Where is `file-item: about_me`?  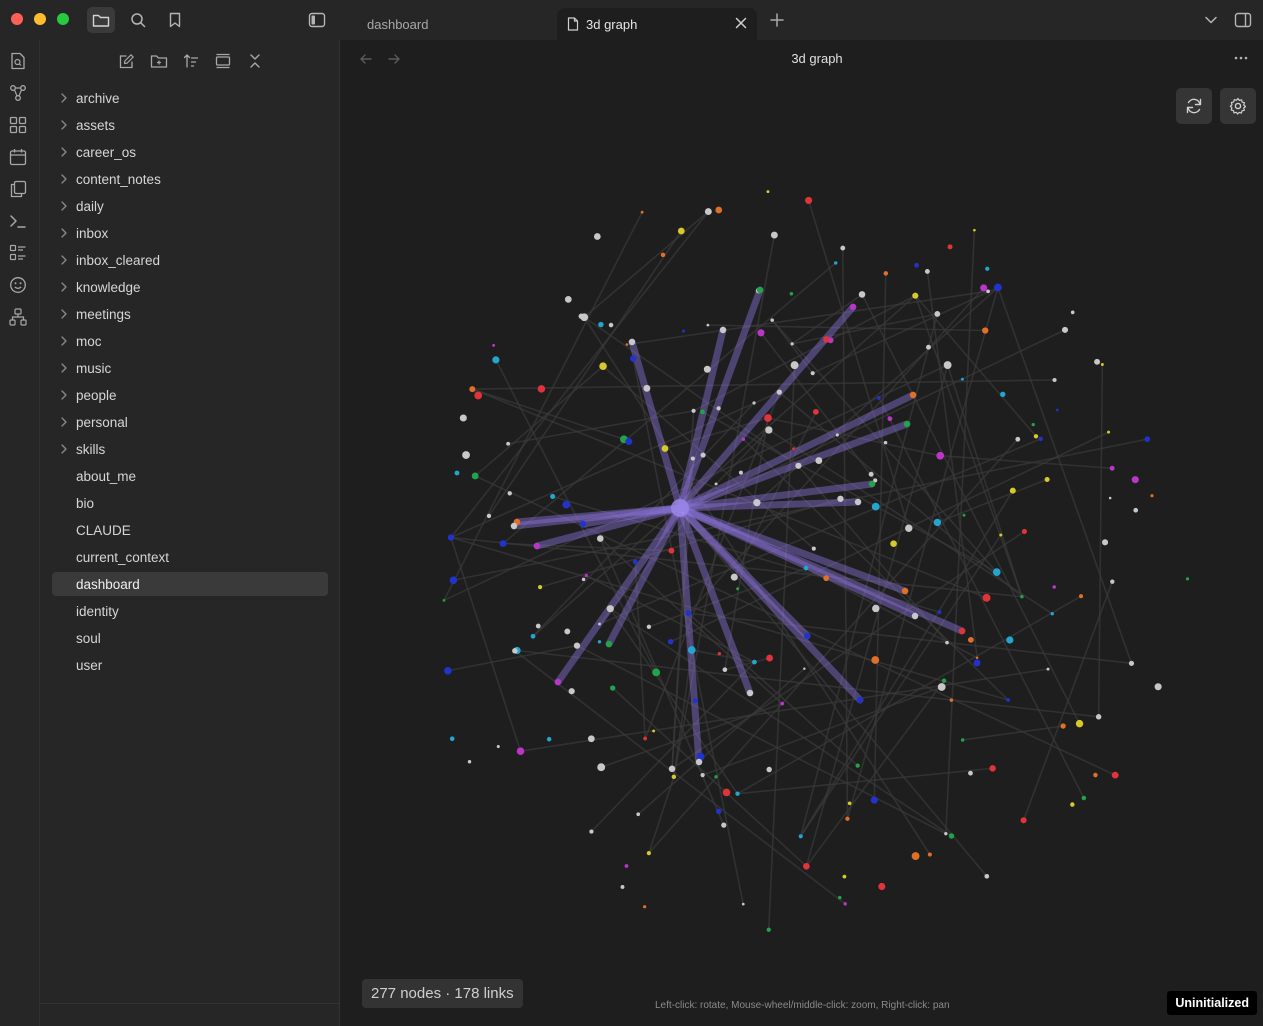
file-item: about_me is located at coordinates (190, 476).